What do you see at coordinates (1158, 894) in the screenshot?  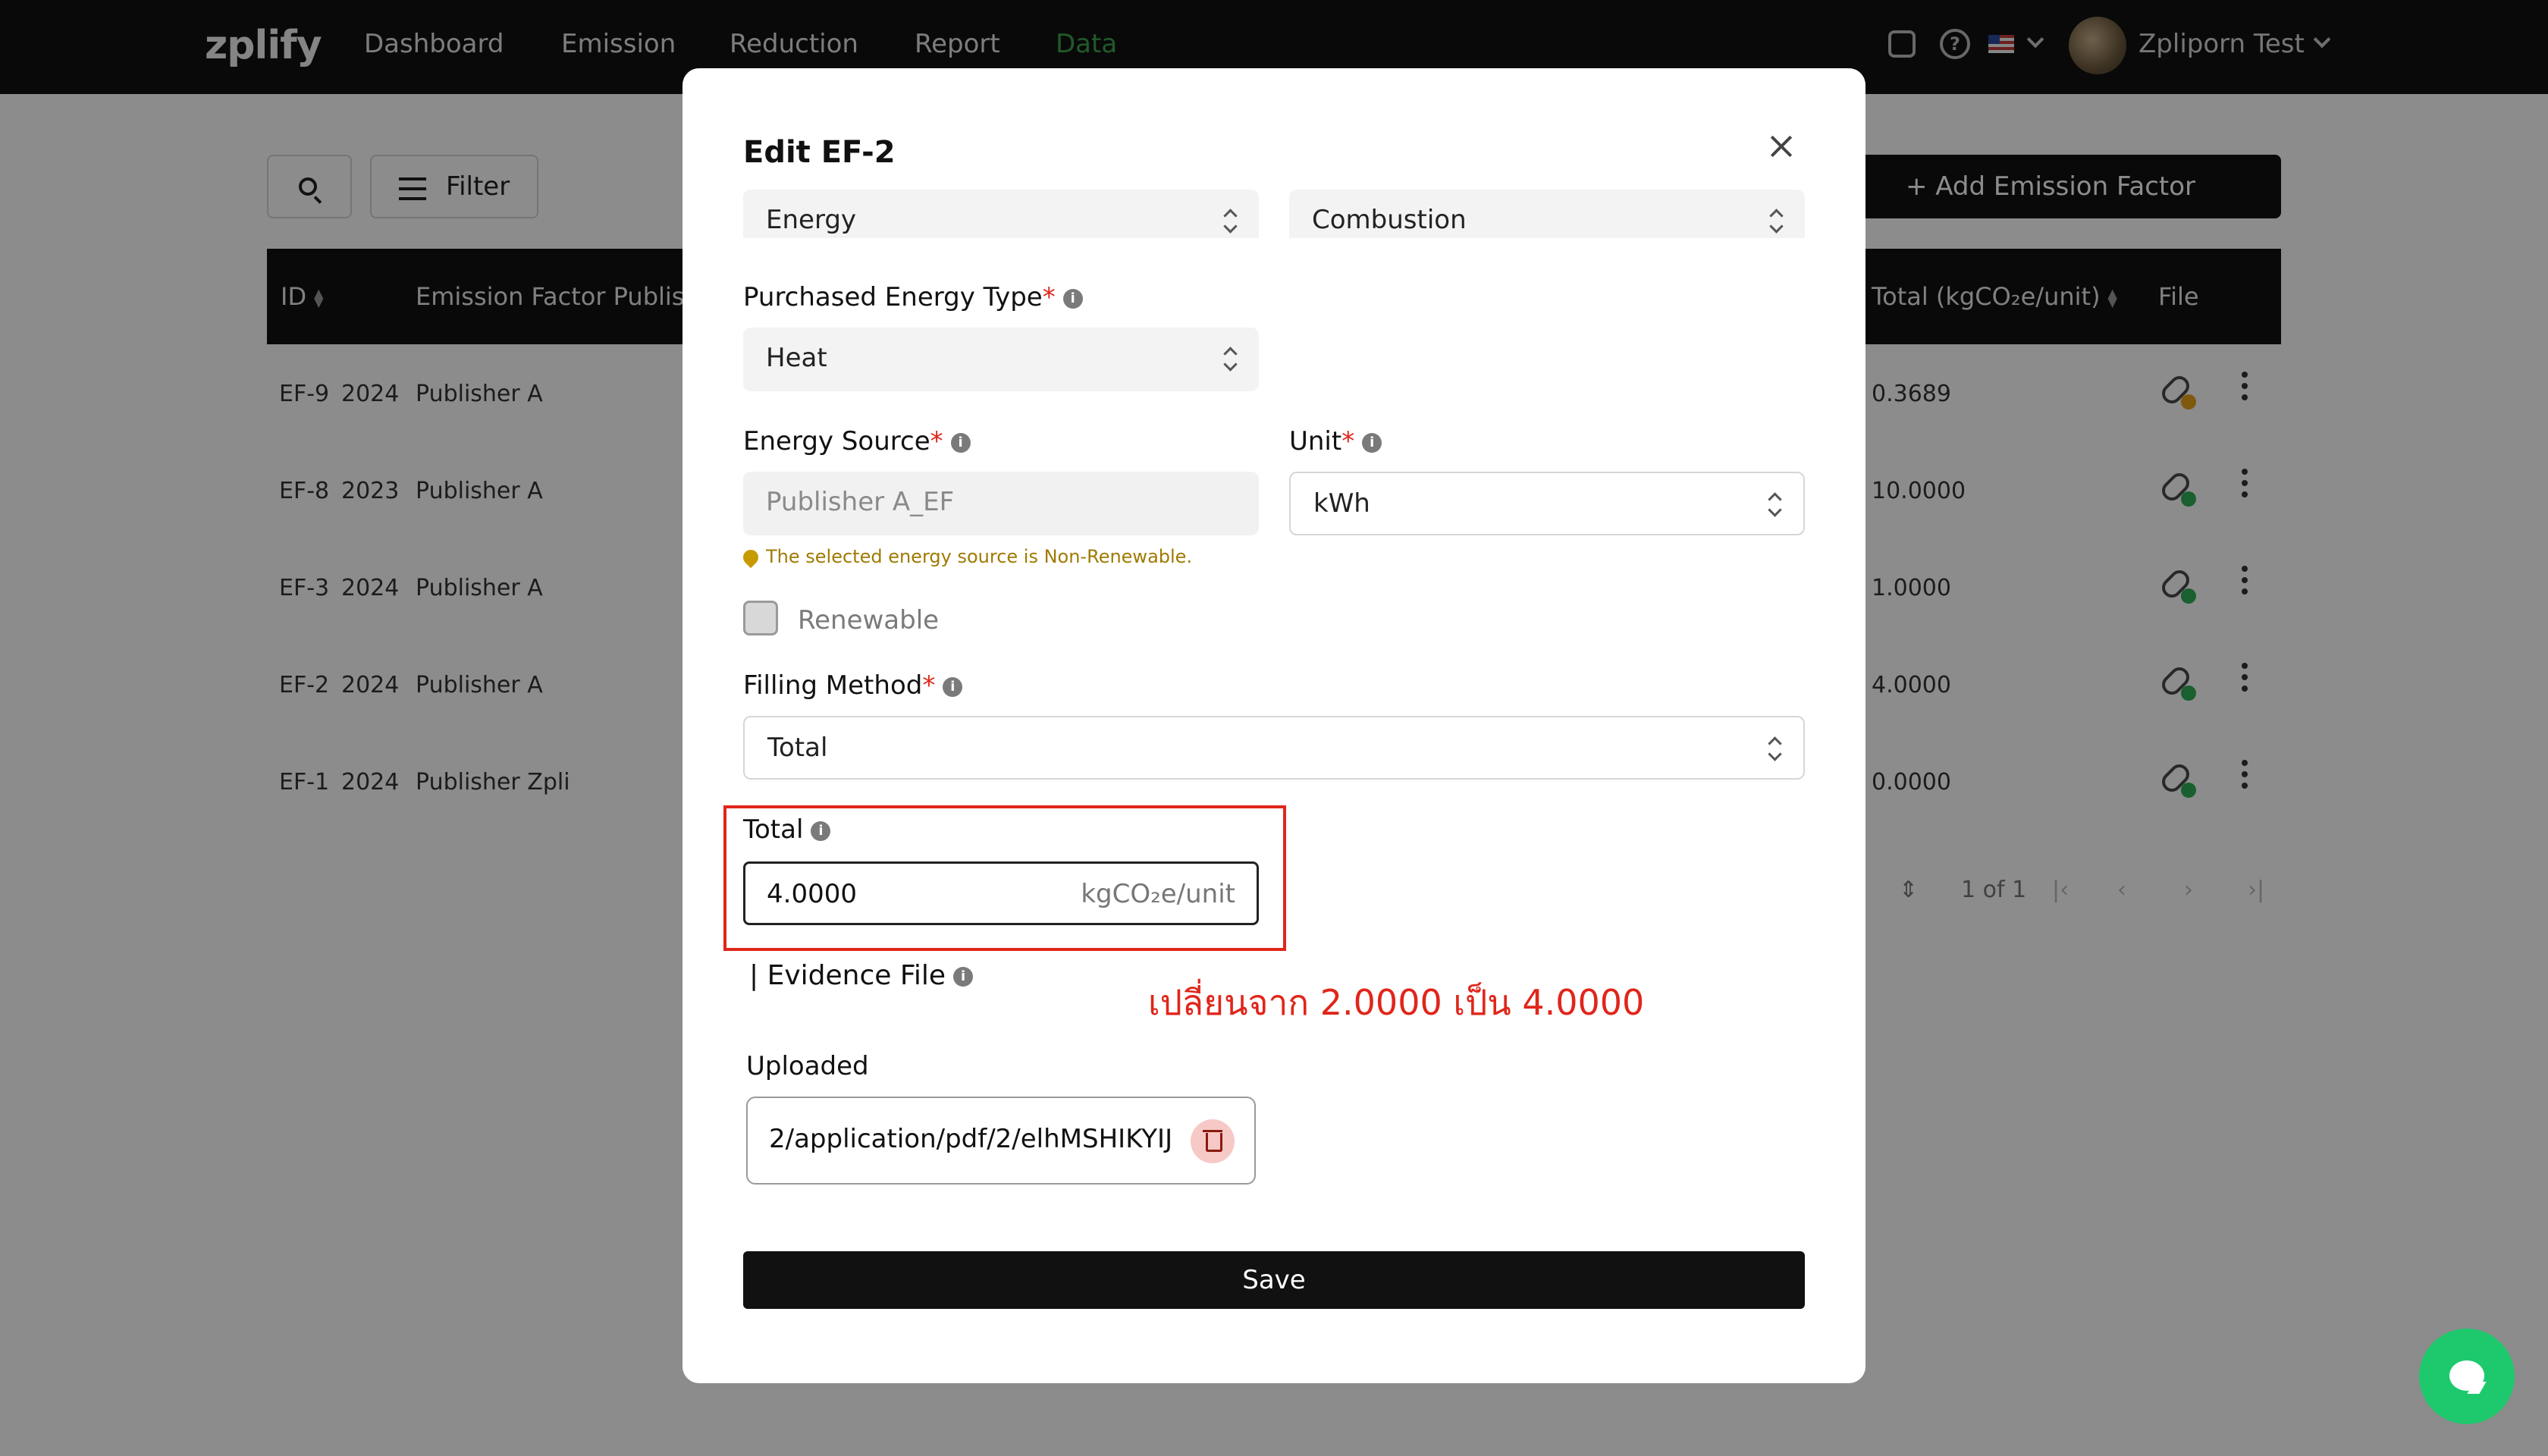 I see `total-unit: kgCO₂e/unit` at bounding box center [1158, 894].